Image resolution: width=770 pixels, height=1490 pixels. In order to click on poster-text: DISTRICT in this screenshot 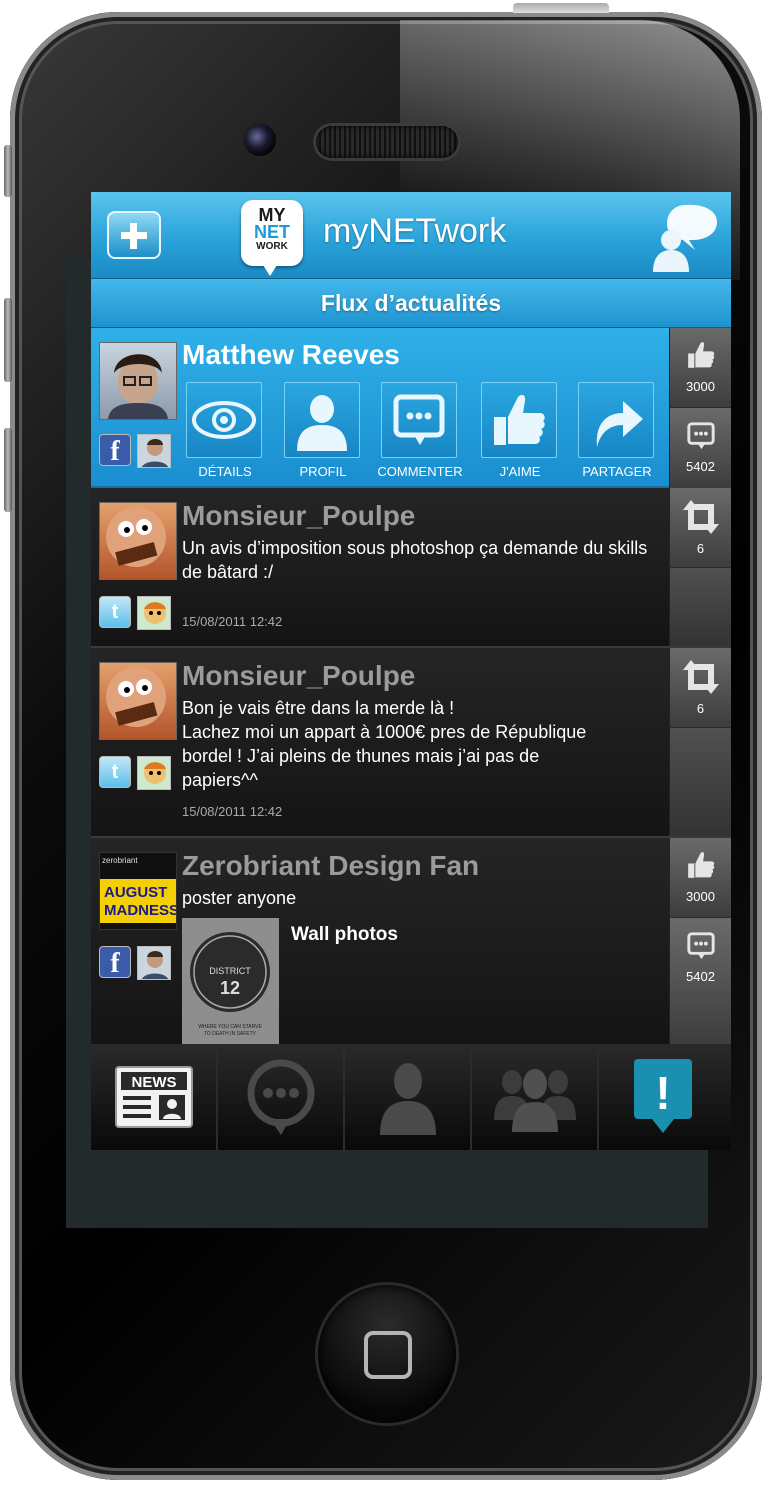, I will do `click(230, 971)`.